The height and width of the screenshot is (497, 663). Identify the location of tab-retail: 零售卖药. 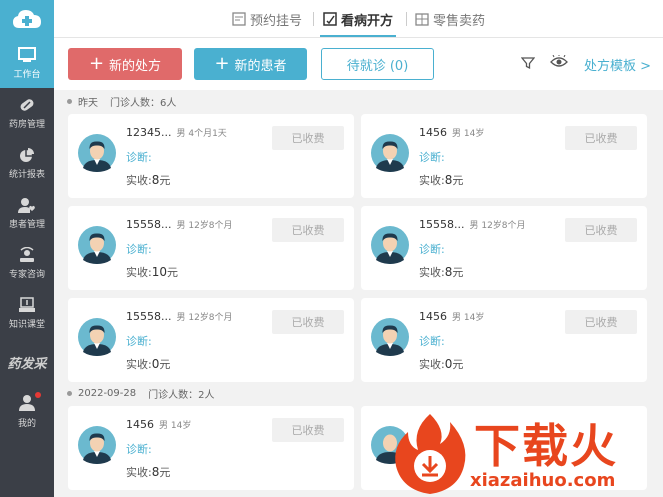
(450, 19).